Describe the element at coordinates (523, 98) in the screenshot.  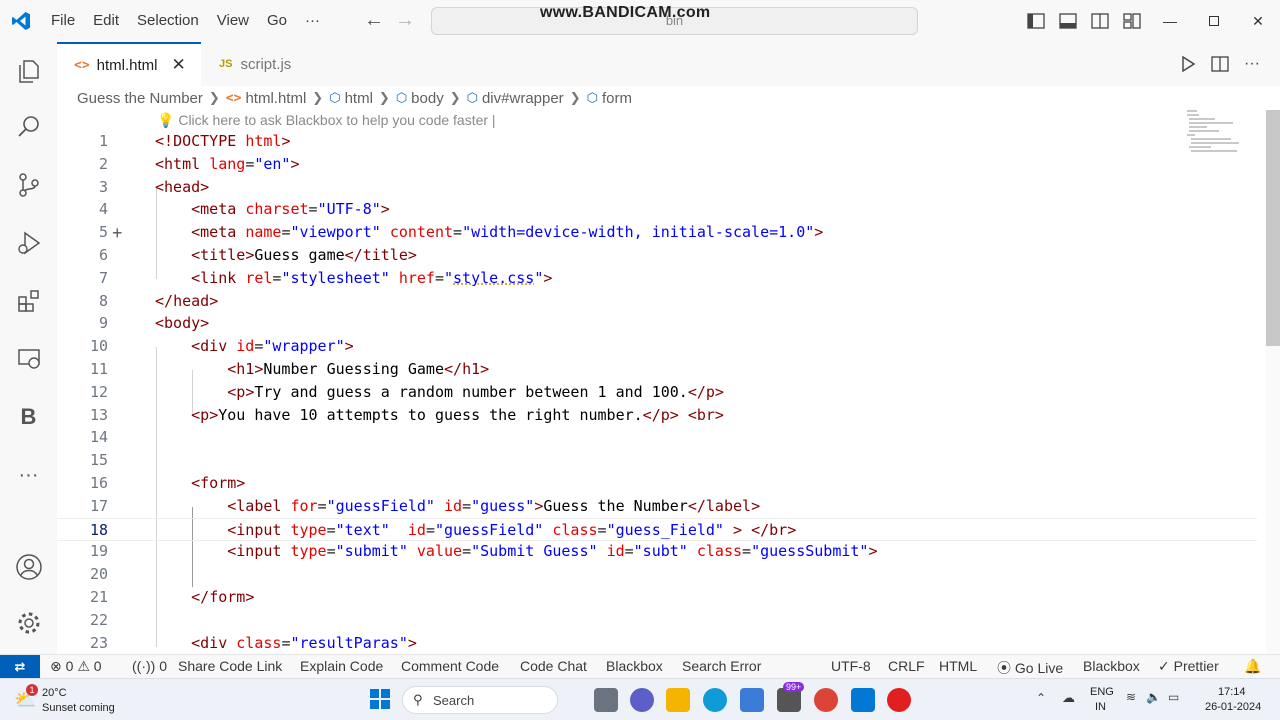
I see `breadcrumb-div-wrapper: div#wrapper` at that location.